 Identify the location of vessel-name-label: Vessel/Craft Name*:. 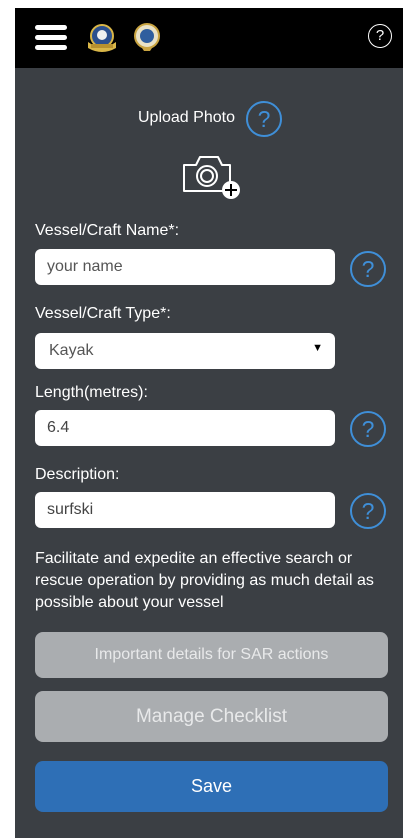
(107, 230).